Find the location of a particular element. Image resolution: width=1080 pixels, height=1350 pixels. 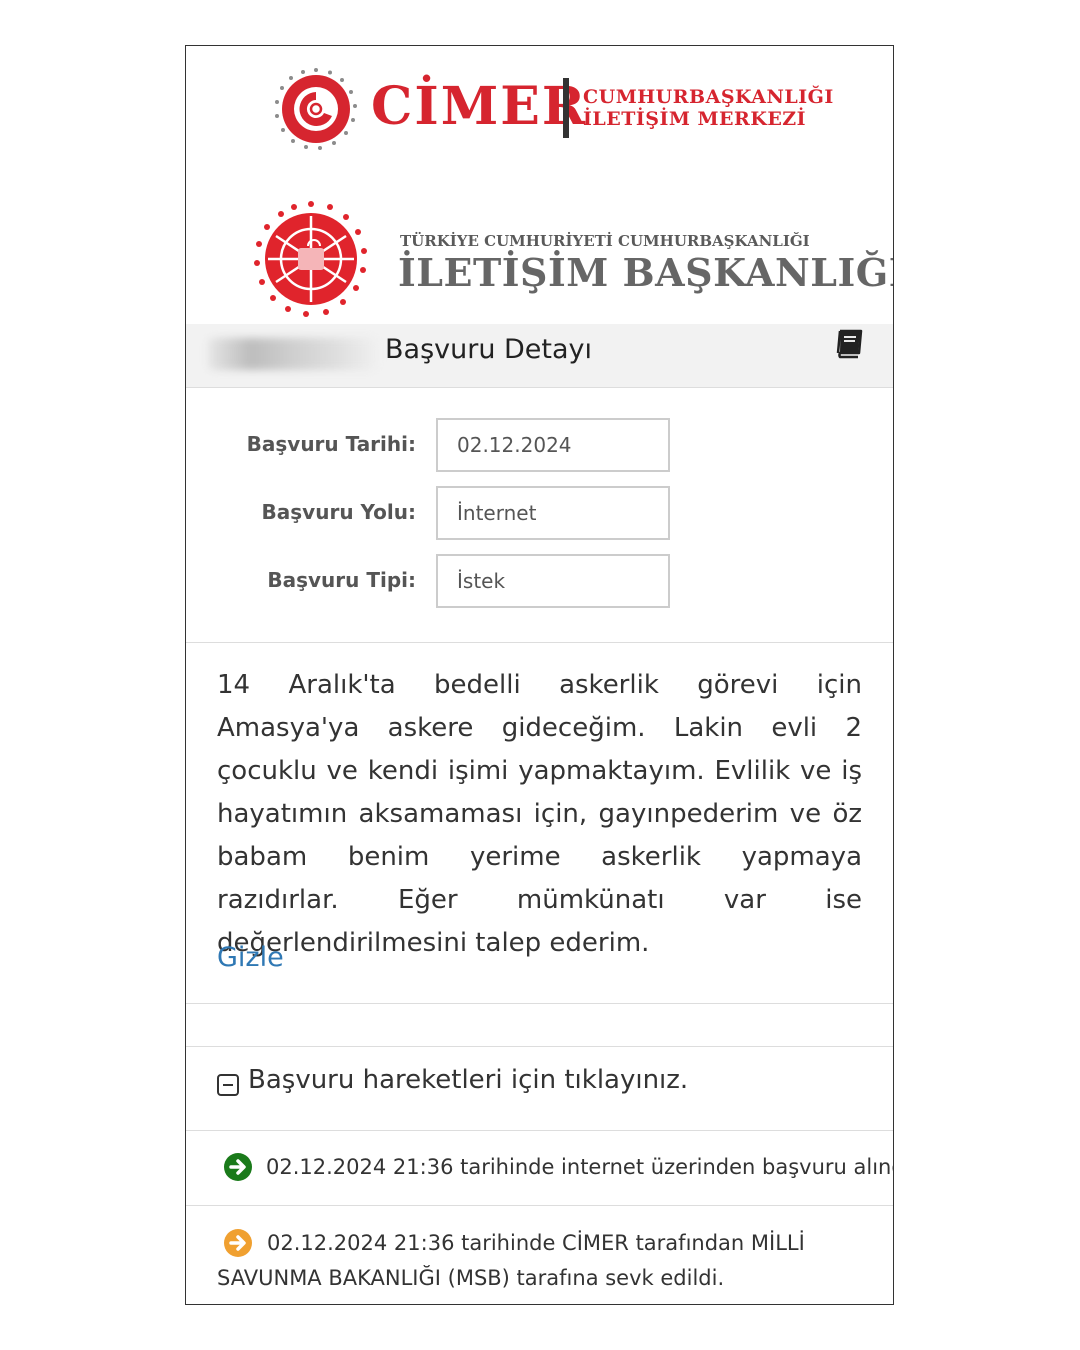

application-channel-field is located at coordinates (553, 513).